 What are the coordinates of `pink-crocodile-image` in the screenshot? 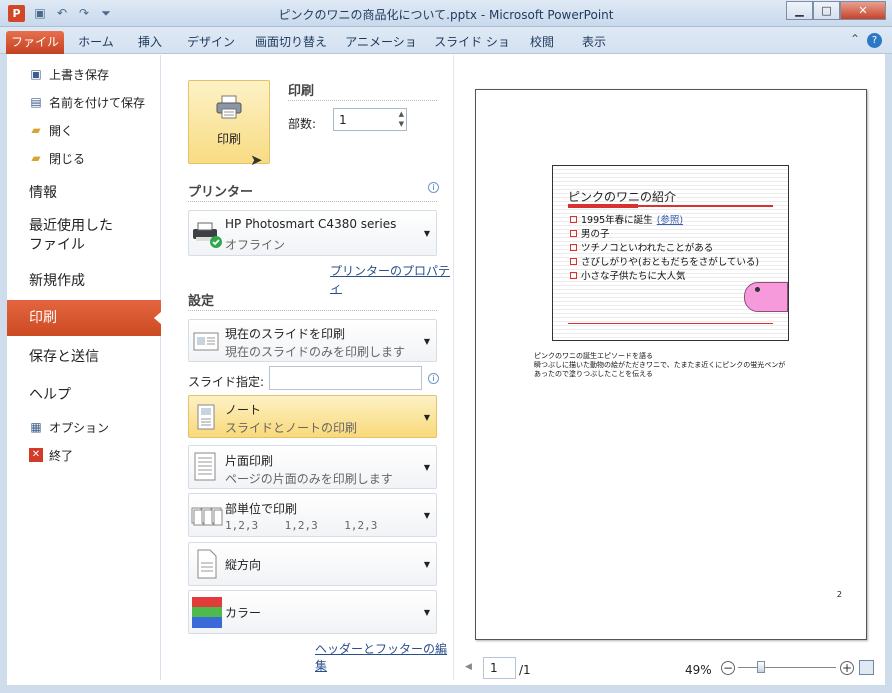 It's located at (766, 297).